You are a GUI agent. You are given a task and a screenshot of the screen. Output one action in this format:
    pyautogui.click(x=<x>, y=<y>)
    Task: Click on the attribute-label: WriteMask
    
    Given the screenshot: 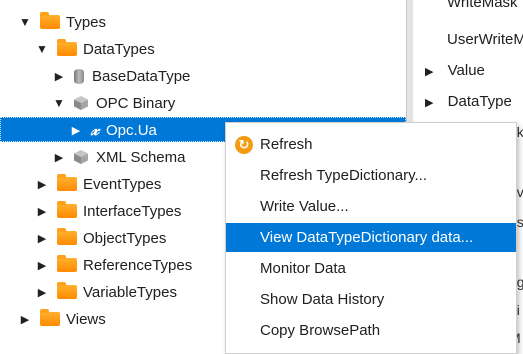 What is the action you would take?
    pyautogui.click(x=482, y=5)
    